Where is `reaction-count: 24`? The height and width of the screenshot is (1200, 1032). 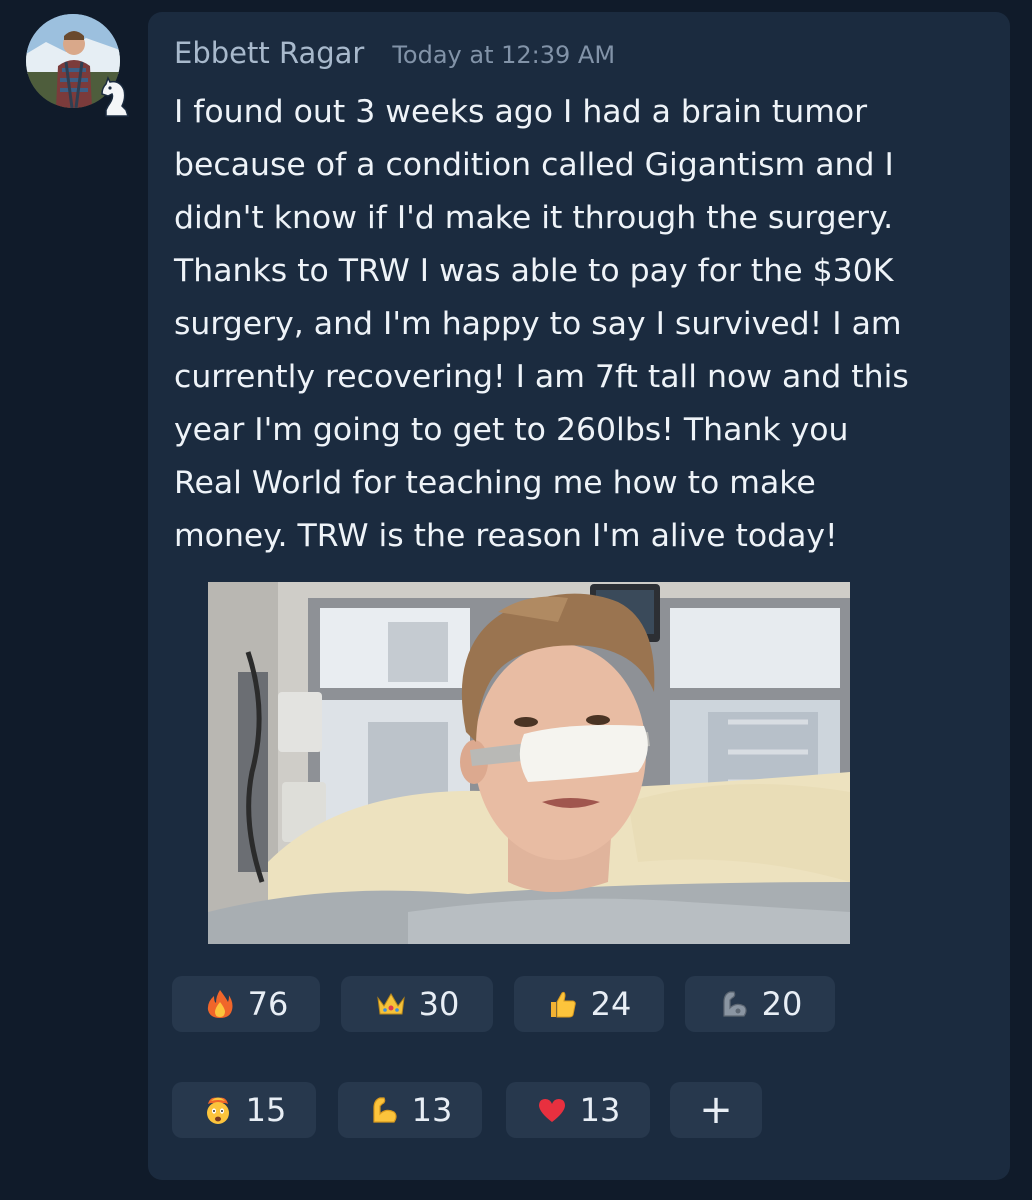 reaction-count: 24 is located at coordinates (611, 1004).